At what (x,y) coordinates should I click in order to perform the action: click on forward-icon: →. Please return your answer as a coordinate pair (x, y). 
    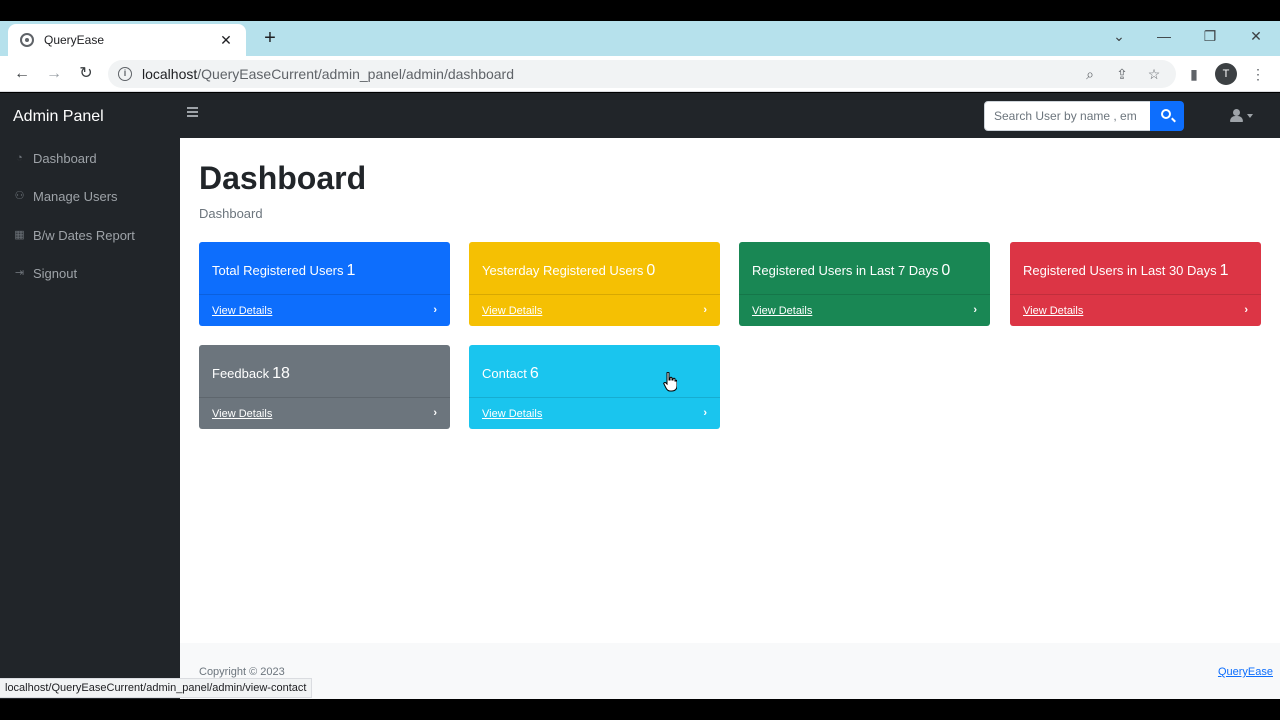
    Looking at the image, I should click on (54, 74).